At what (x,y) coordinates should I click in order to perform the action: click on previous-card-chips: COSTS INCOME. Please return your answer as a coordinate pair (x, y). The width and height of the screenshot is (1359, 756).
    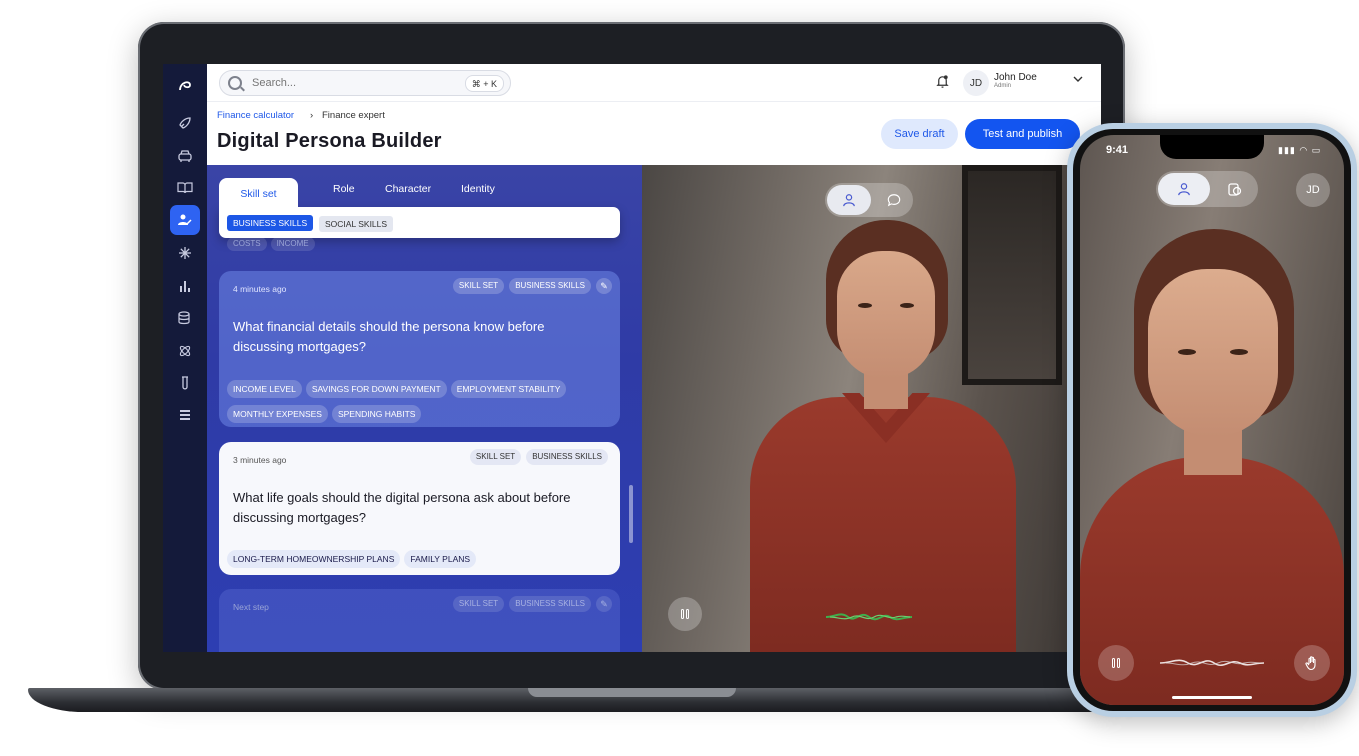
    Looking at the image, I should click on (273, 242).